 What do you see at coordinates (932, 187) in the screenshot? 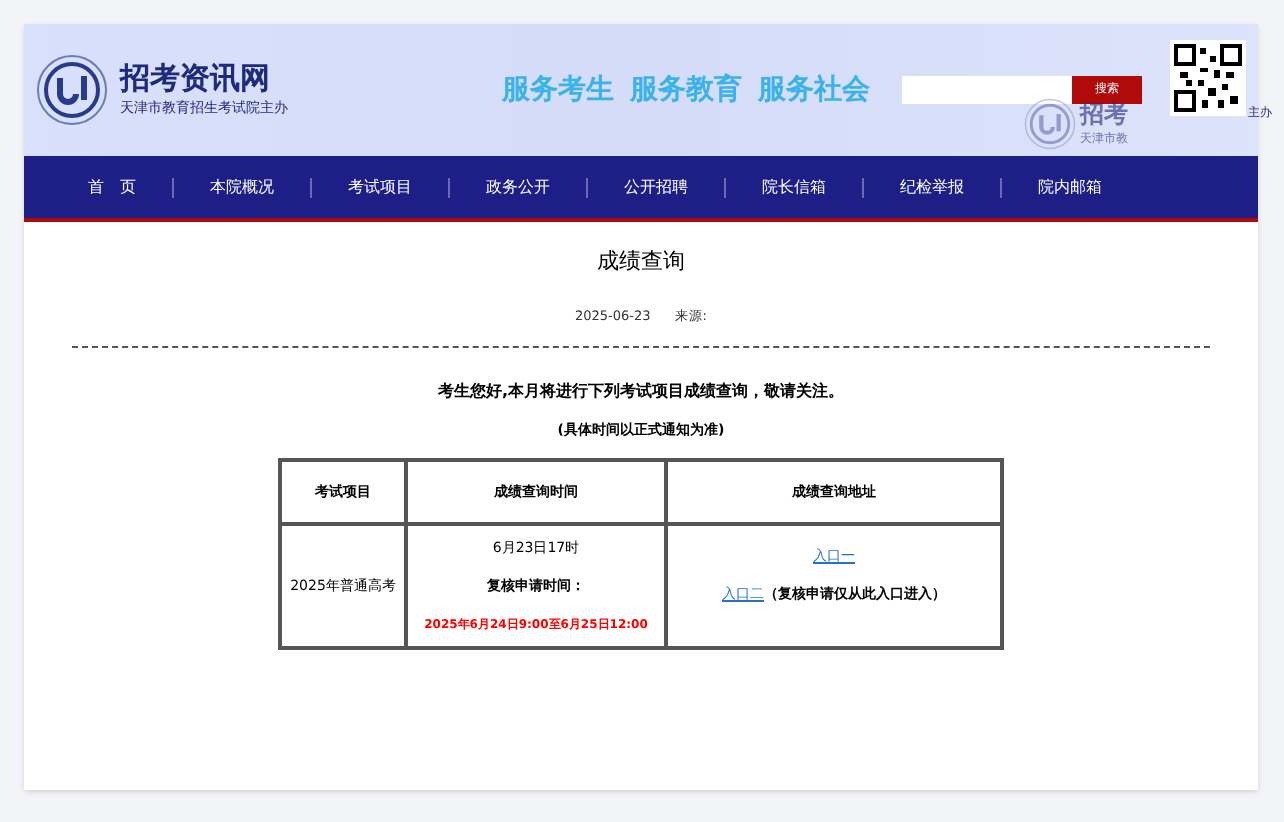
I see `nav-link: 纪检举报` at bounding box center [932, 187].